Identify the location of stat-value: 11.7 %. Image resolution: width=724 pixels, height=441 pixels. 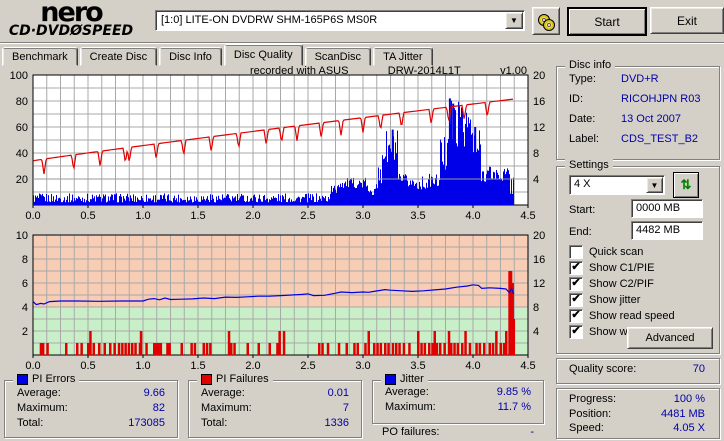
(514, 407).